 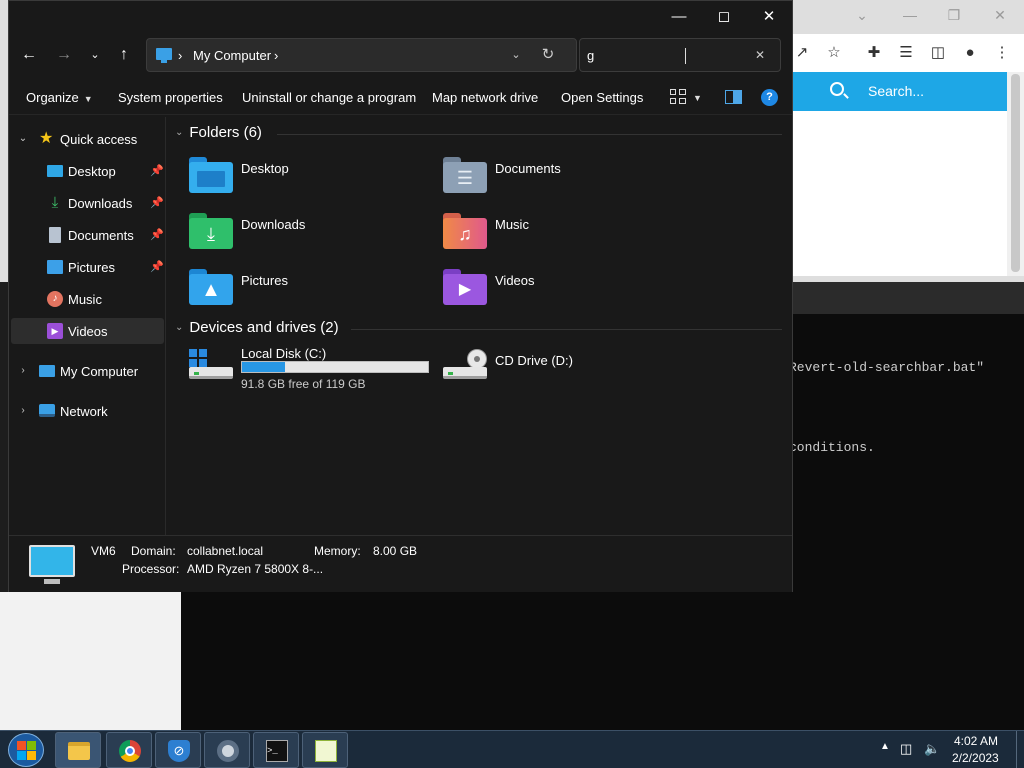 I want to click on drive-label: CD Drive (D:), so click(x=534, y=360).